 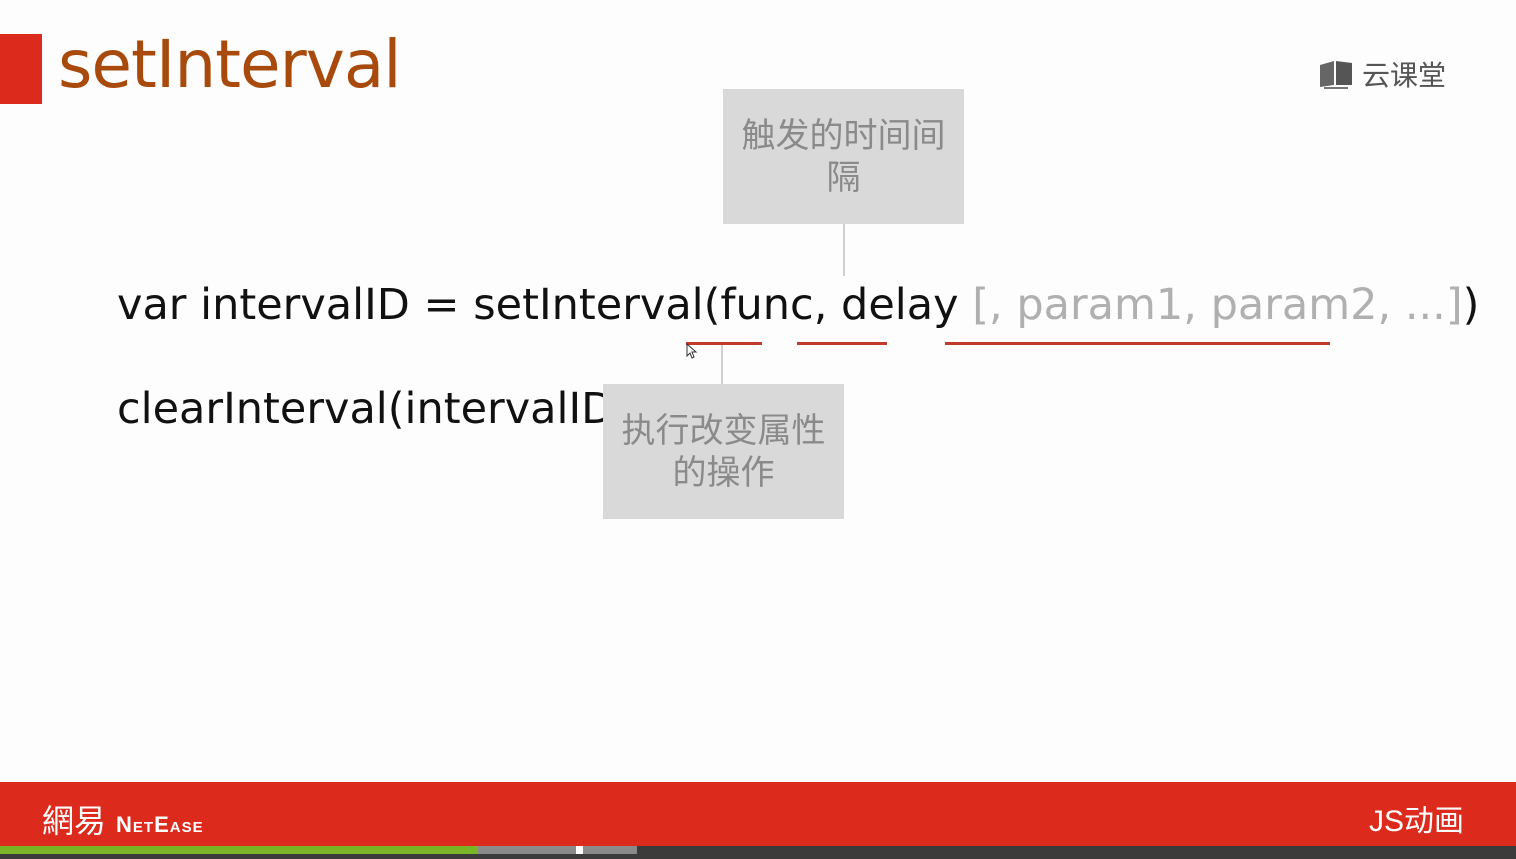 I want to click on mouse-cursor-icon, so click(x=692, y=353).